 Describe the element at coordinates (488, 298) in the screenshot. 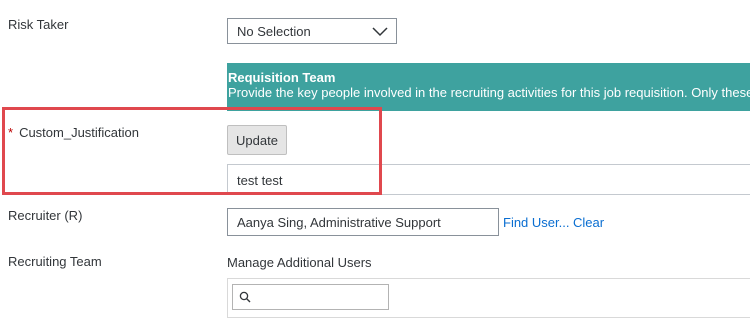

I see `additional-users-box` at that location.